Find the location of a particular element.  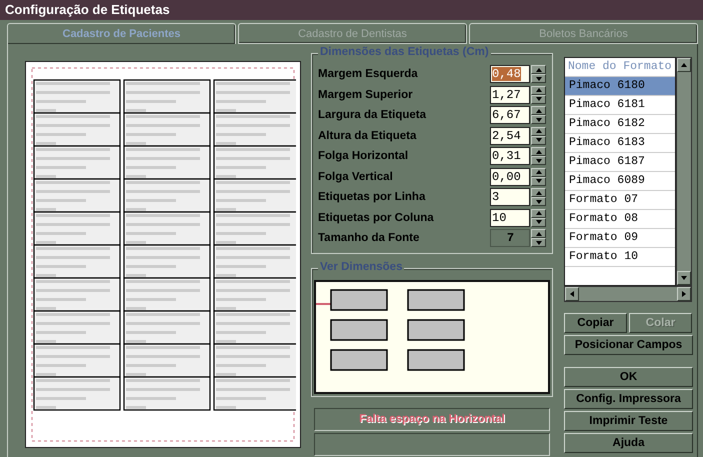

field-label: Etiquetas por Linha is located at coordinates (372, 197).